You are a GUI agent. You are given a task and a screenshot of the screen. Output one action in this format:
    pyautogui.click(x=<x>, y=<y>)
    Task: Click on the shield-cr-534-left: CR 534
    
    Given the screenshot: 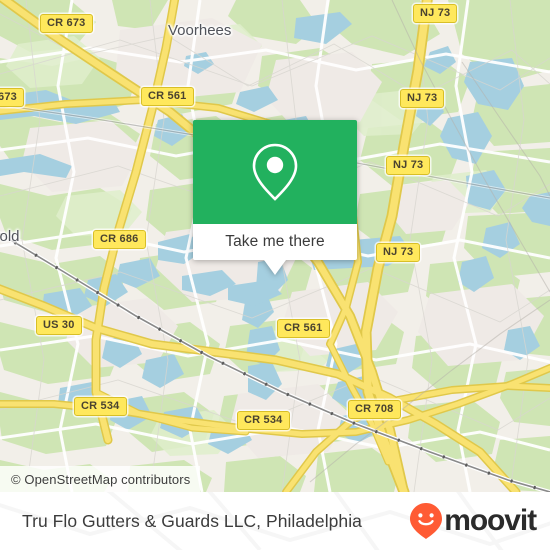 What is the action you would take?
    pyautogui.click(x=100, y=406)
    